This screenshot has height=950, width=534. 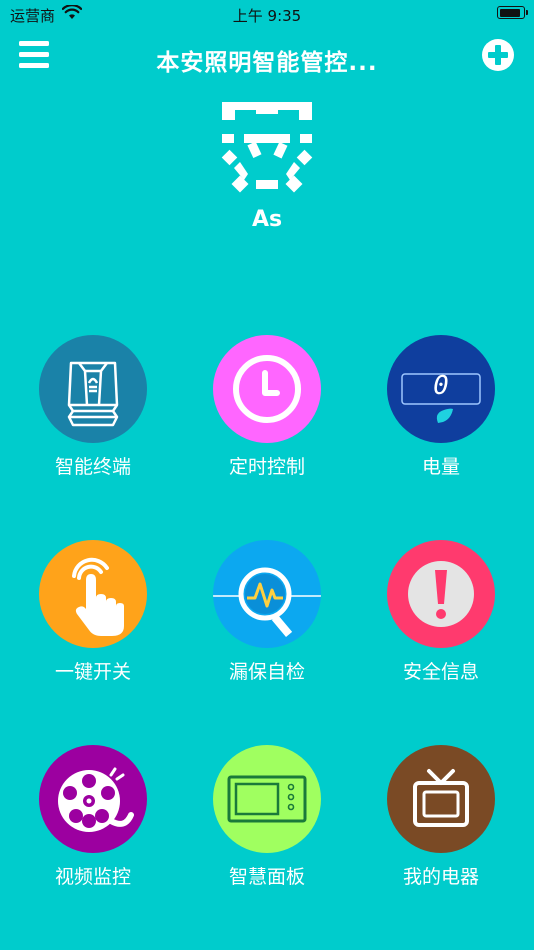 I want to click on grid-label: 视频监控, so click(x=92, y=877).